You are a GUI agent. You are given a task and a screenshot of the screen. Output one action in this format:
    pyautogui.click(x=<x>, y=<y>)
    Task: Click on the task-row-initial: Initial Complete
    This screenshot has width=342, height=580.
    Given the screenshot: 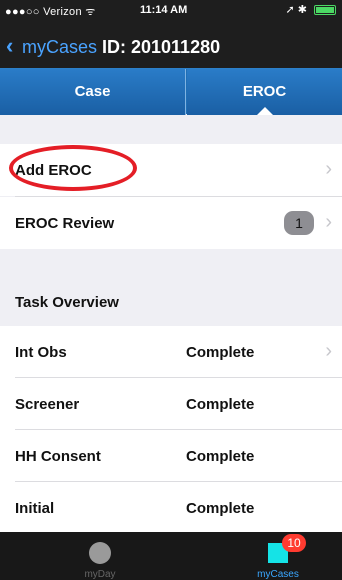 What is the action you would take?
    pyautogui.click(x=171, y=508)
    